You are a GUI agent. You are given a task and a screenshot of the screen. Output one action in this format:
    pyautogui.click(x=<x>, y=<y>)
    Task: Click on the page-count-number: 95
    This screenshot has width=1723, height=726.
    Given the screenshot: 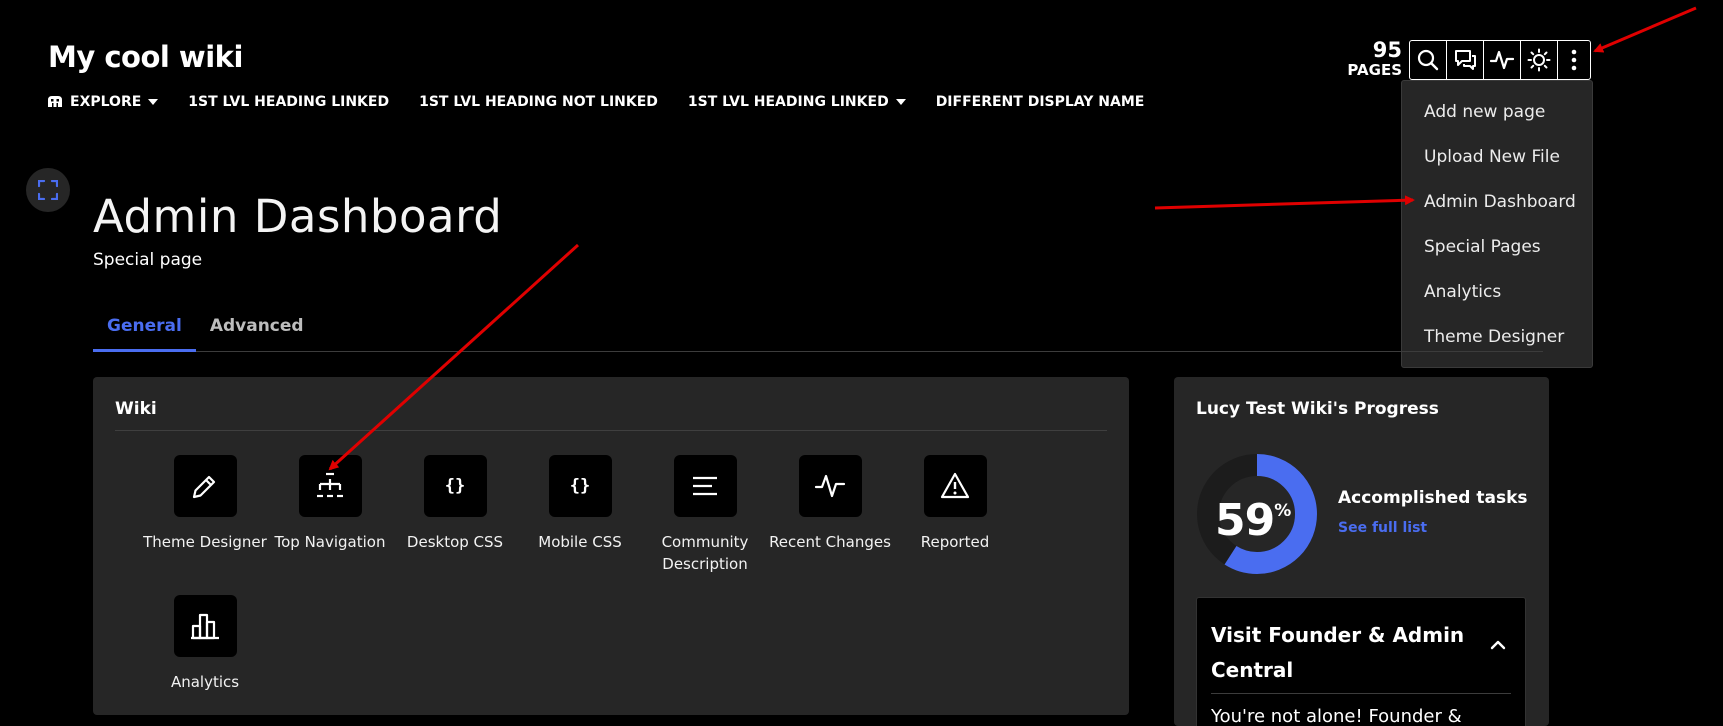 What is the action you would take?
    pyautogui.click(x=1387, y=50)
    